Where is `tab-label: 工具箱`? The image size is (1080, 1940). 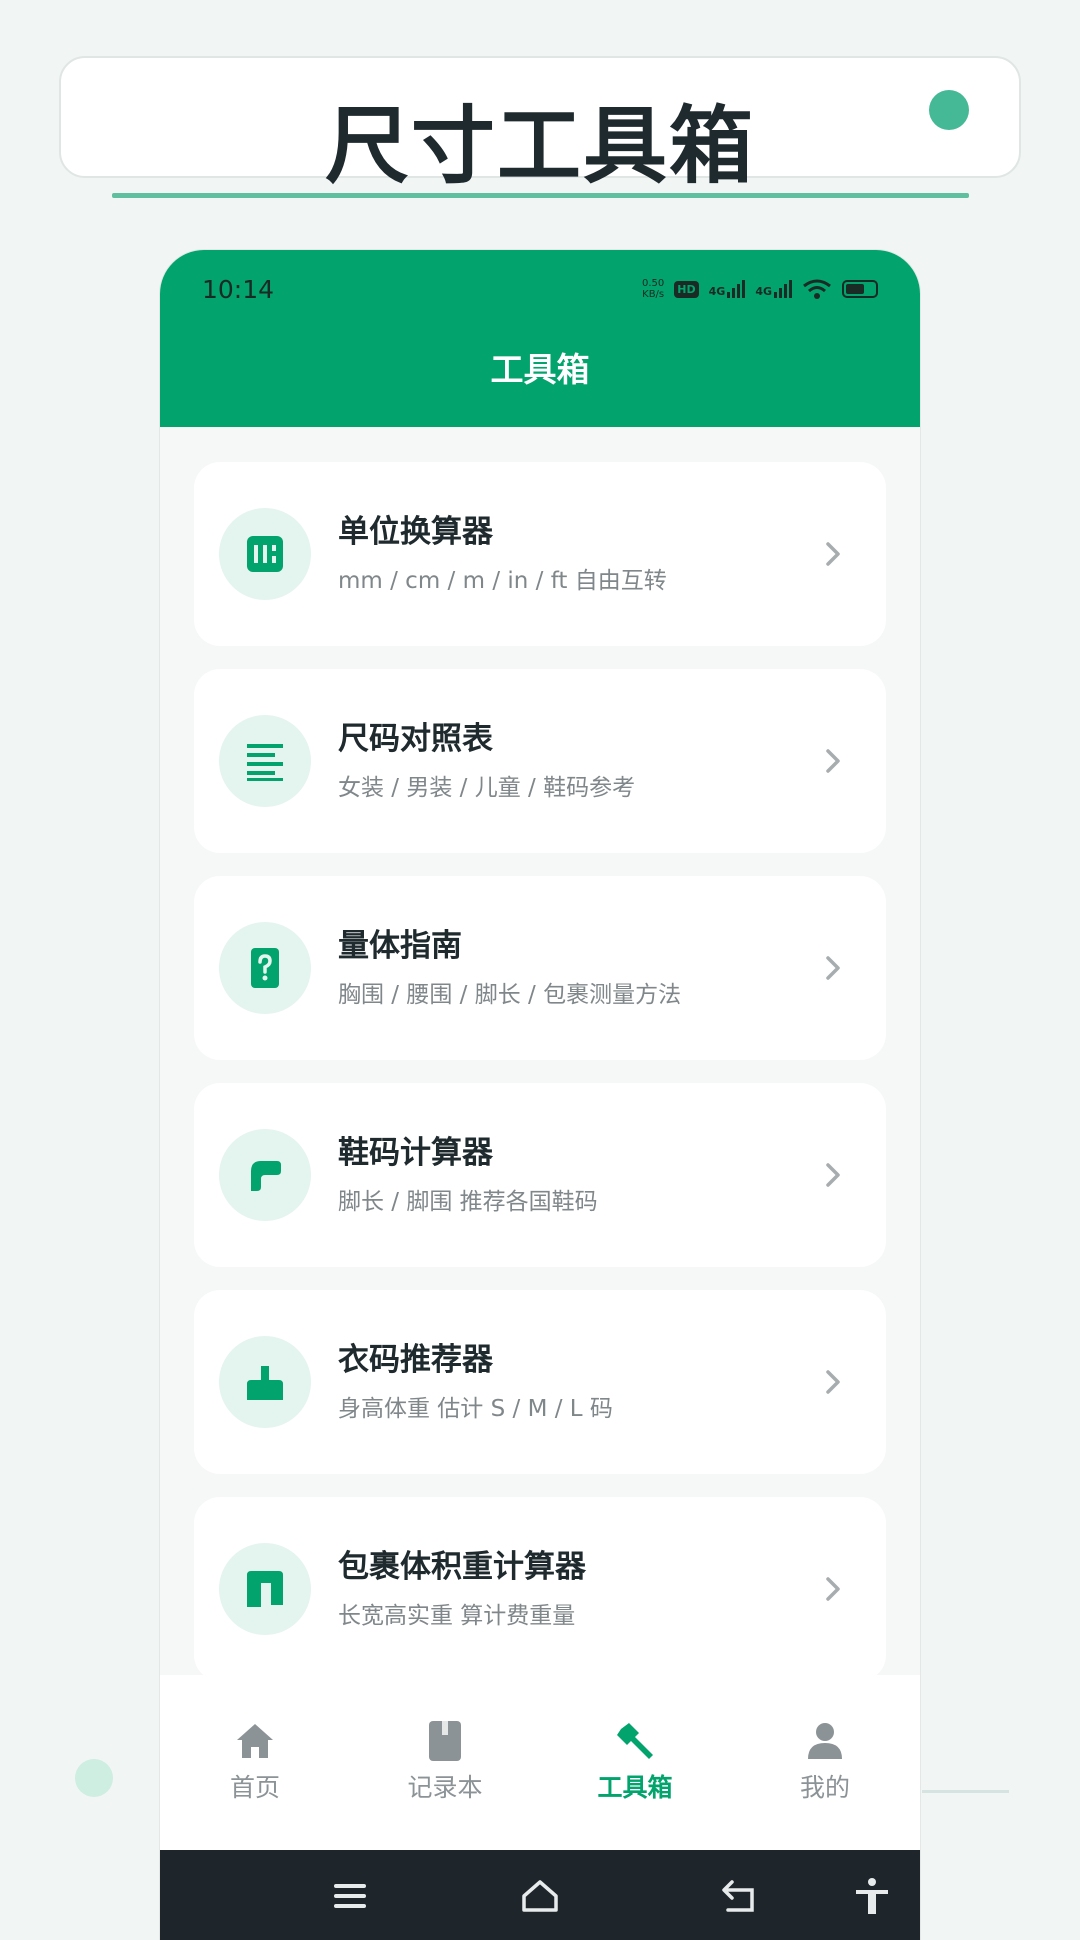
tab-label: 工具箱 is located at coordinates (635, 1787).